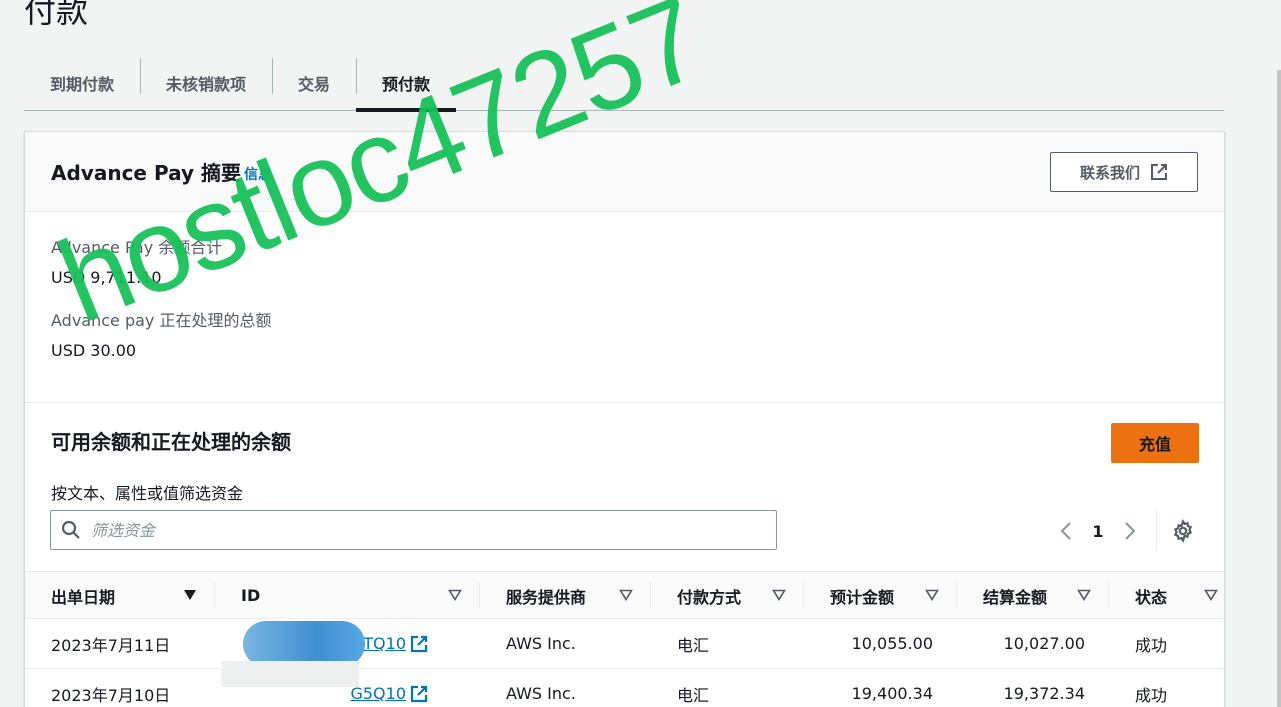 The height and width of the screenshot is (707, 1281). What do you see at coordinates (111, 645) in the screenshot?
I see `cell-date: 2023年7月11日` at bounding box center [111, 645].